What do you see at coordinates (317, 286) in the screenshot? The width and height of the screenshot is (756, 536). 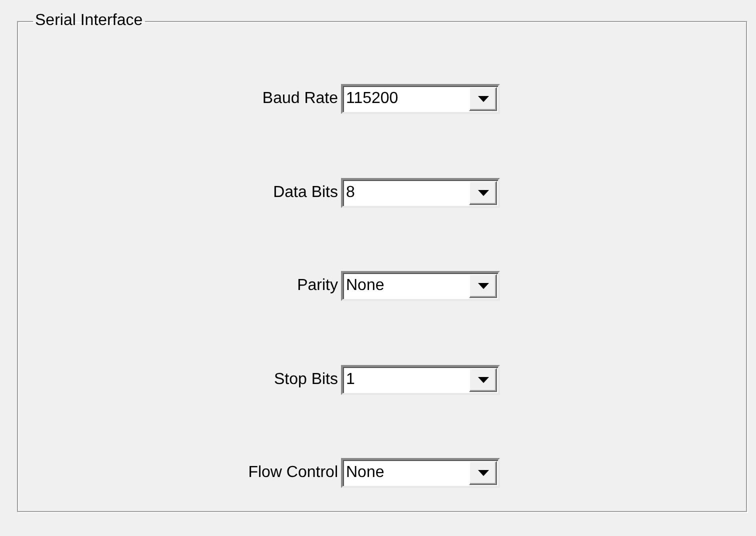 I see `field-label: Parity` at bounding box center [317, 286].